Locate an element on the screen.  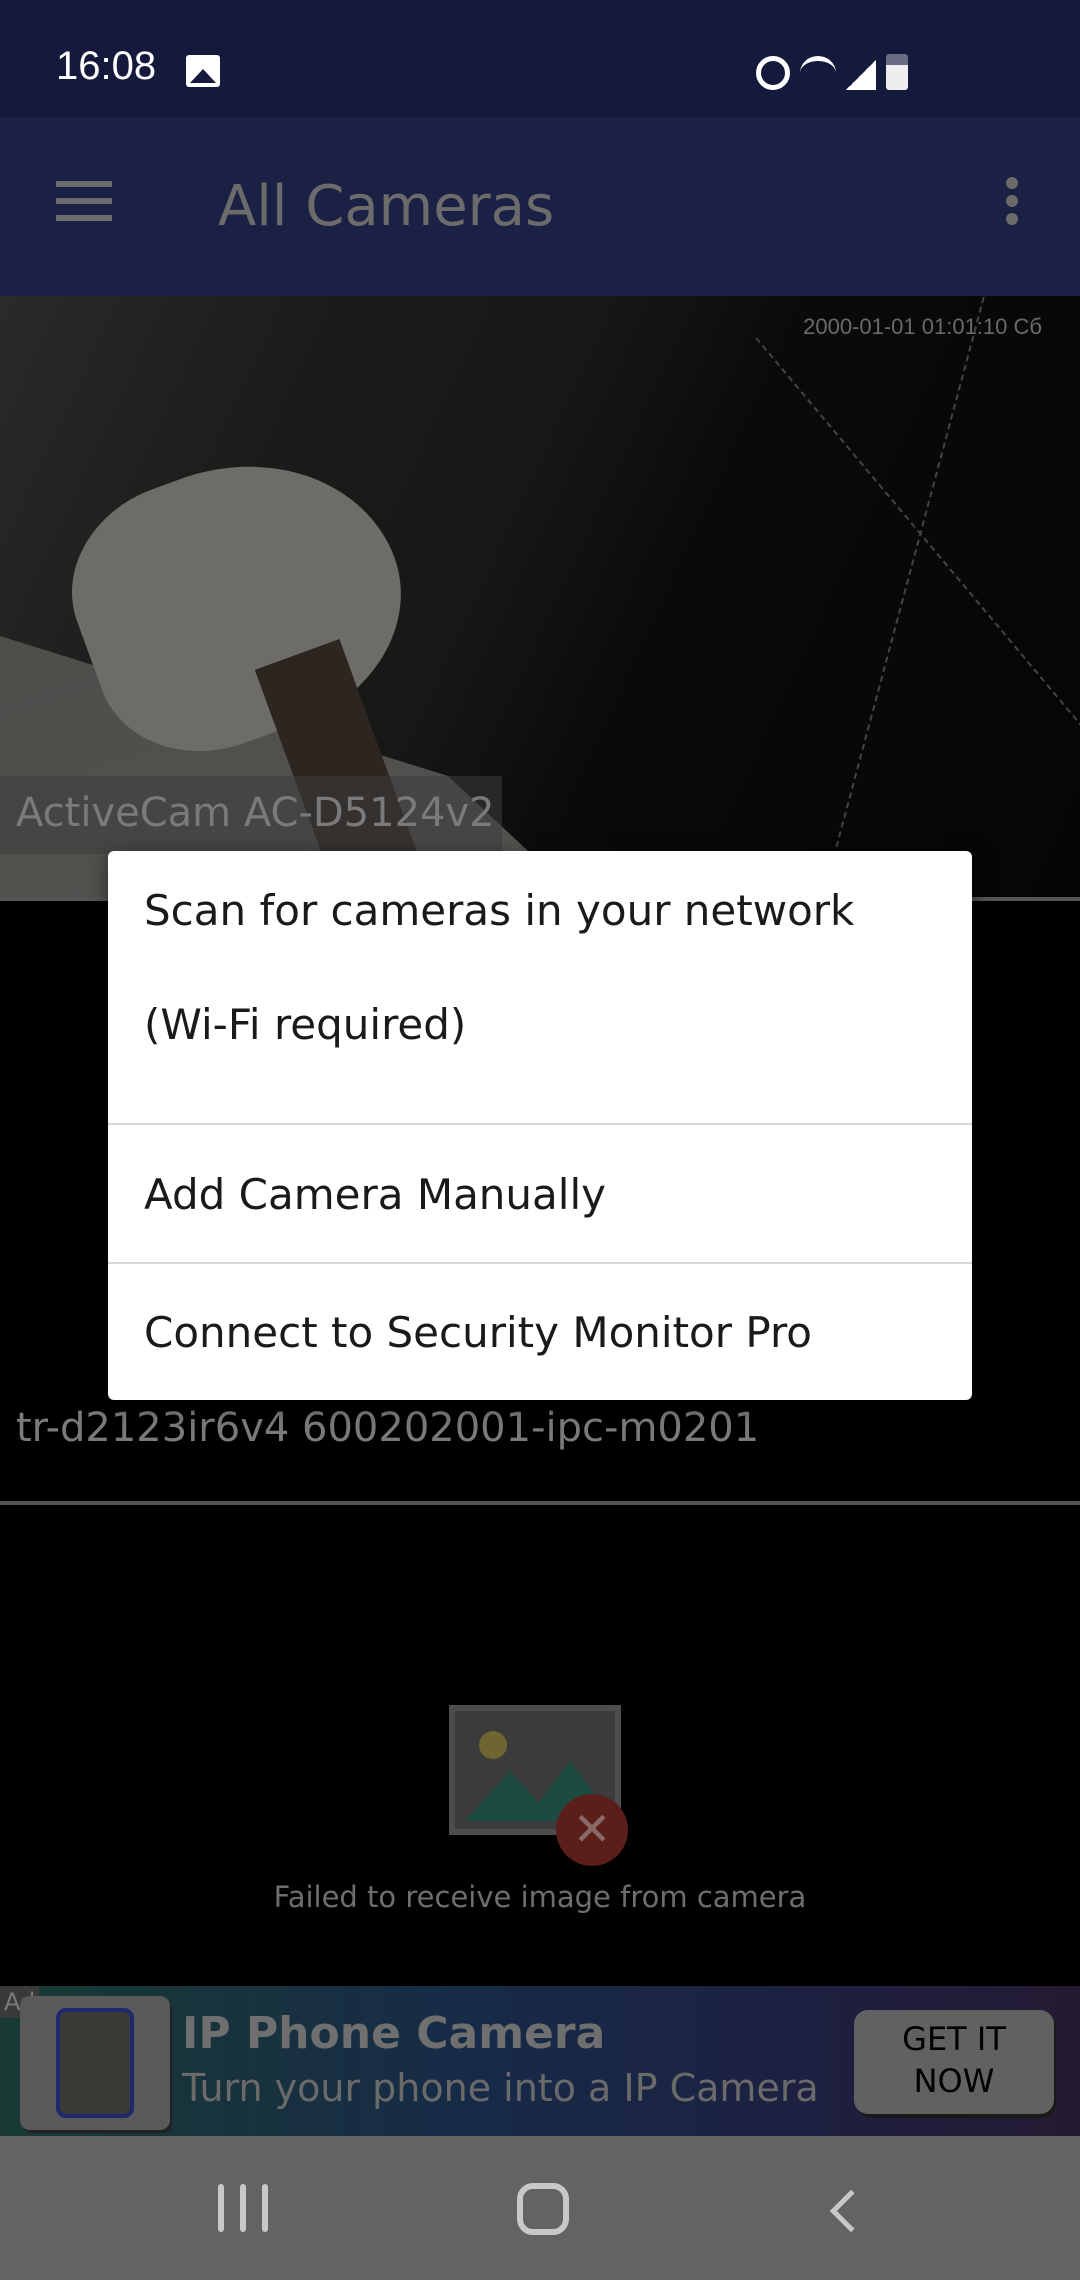
menu-item-label: Add Camera Manually is located at coordinates (375, 1194).